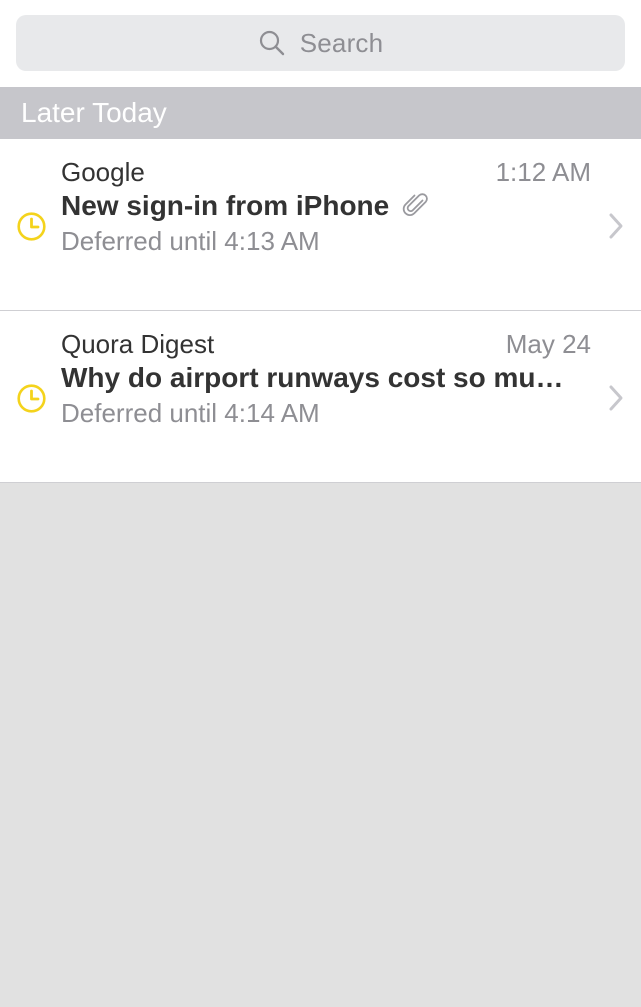  What do you see at coordinates (190, 413) in the screenshot?
I see `deferred-status: Deferred until 4:14 AM` at bounding box center [190, 413].